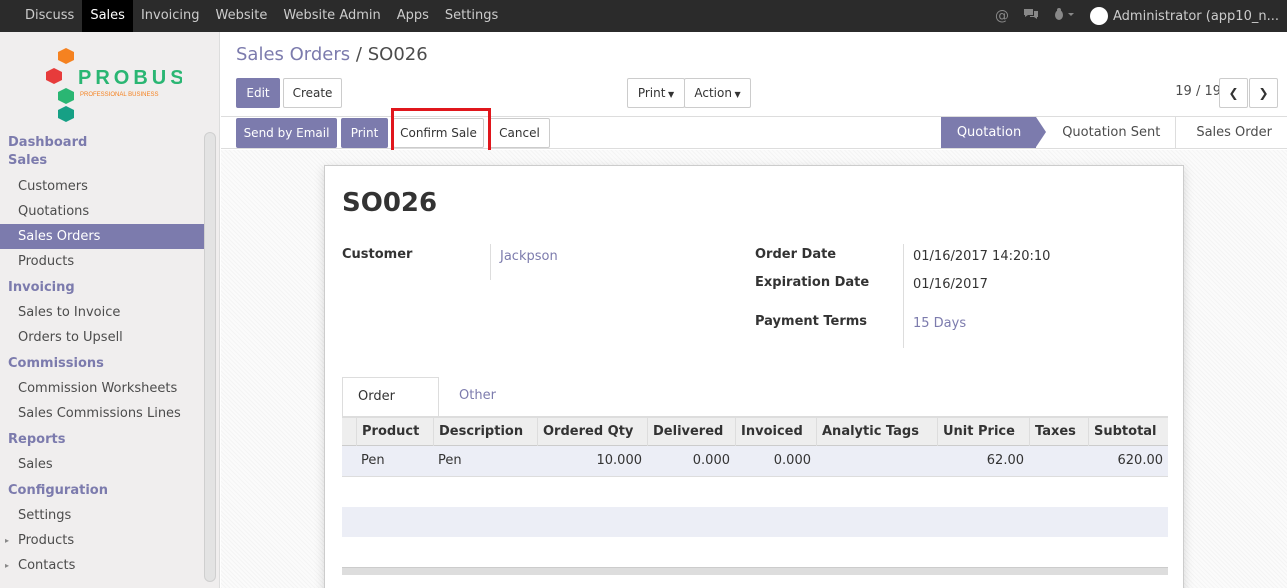  I want to click on print-dropdown-label: Print, so click(651, 93).